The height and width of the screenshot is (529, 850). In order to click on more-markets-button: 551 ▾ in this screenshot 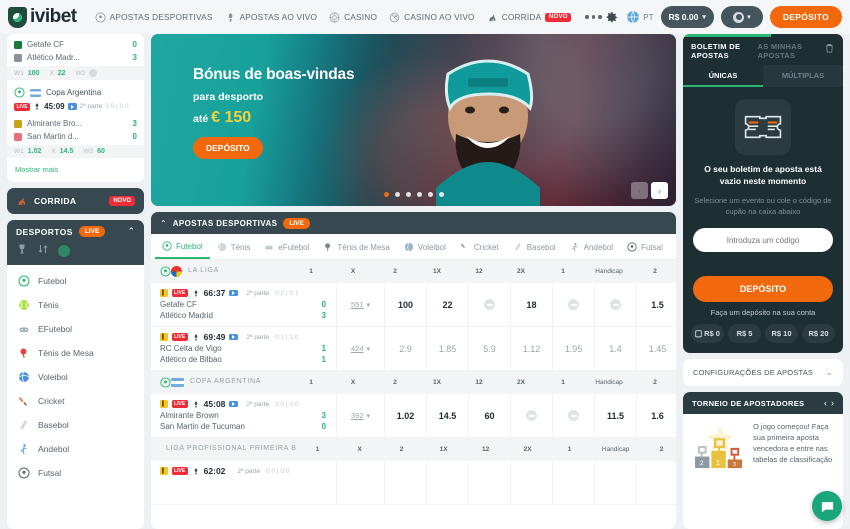, I will do `click(360, 304)`.